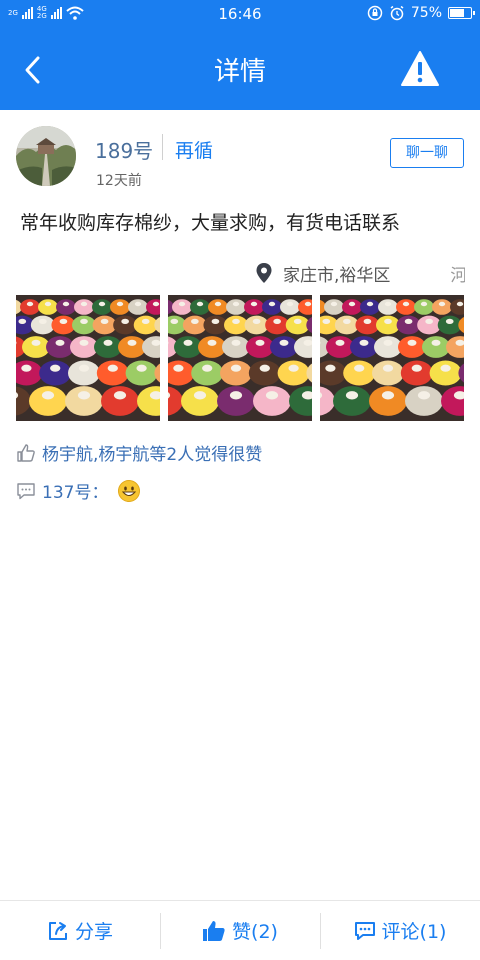  I want to click on nickname: 再循, so click(194, 149).